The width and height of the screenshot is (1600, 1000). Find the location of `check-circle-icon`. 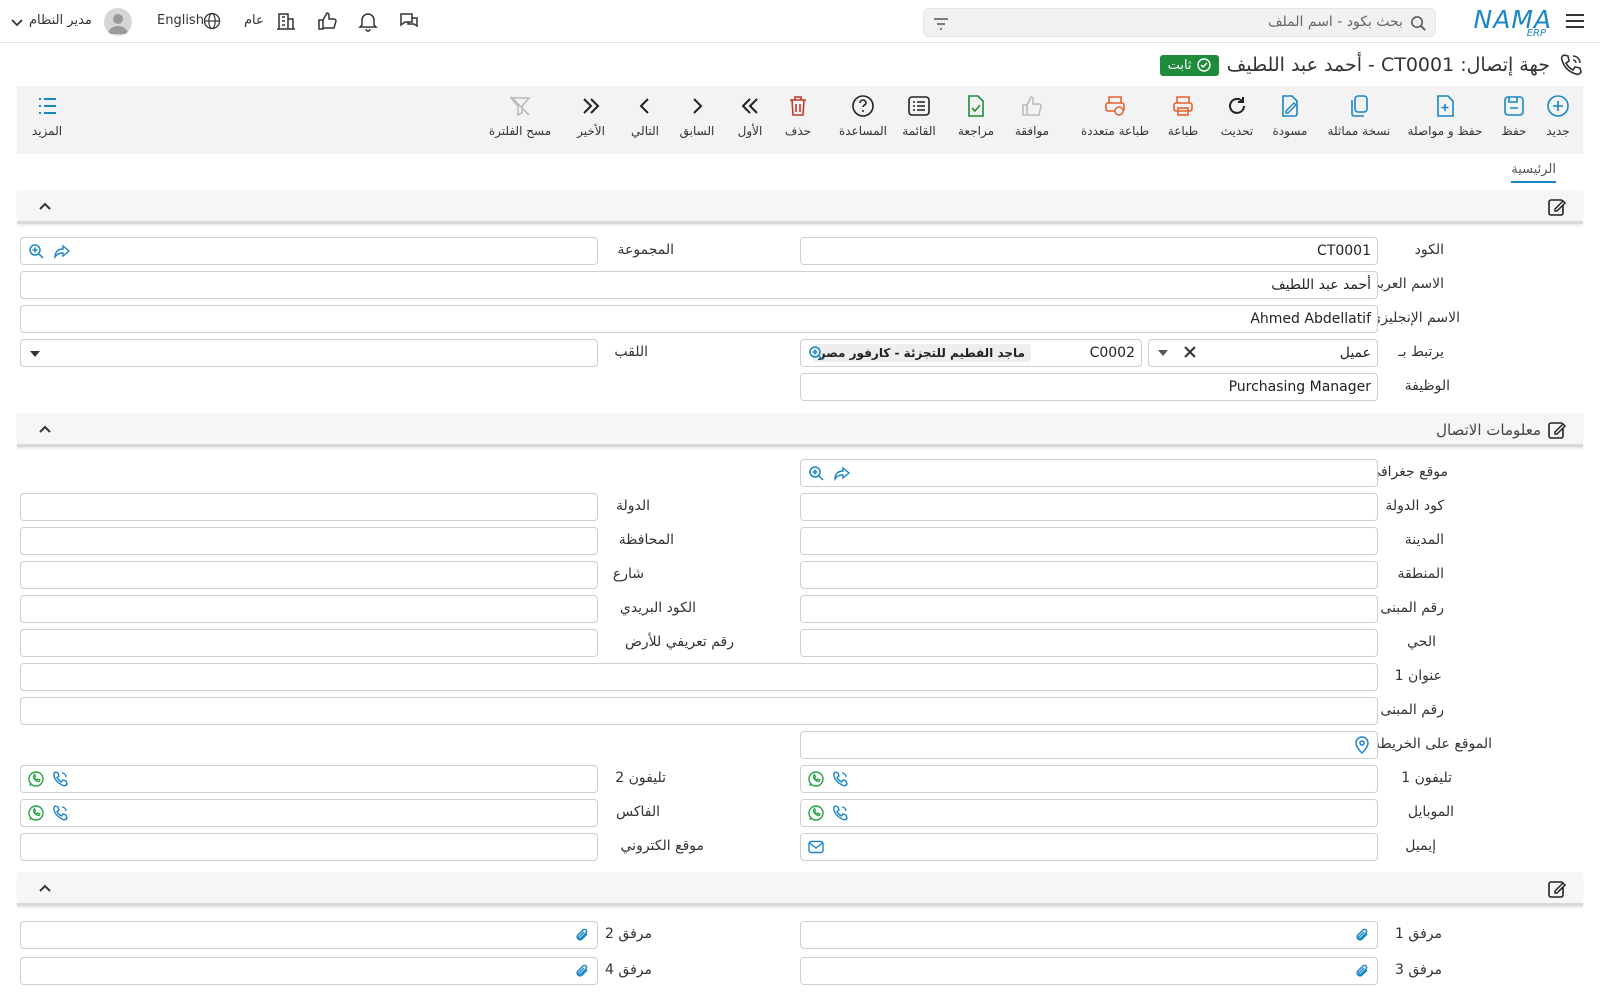

check-circle-icon is located at coordinates (1203, 65).